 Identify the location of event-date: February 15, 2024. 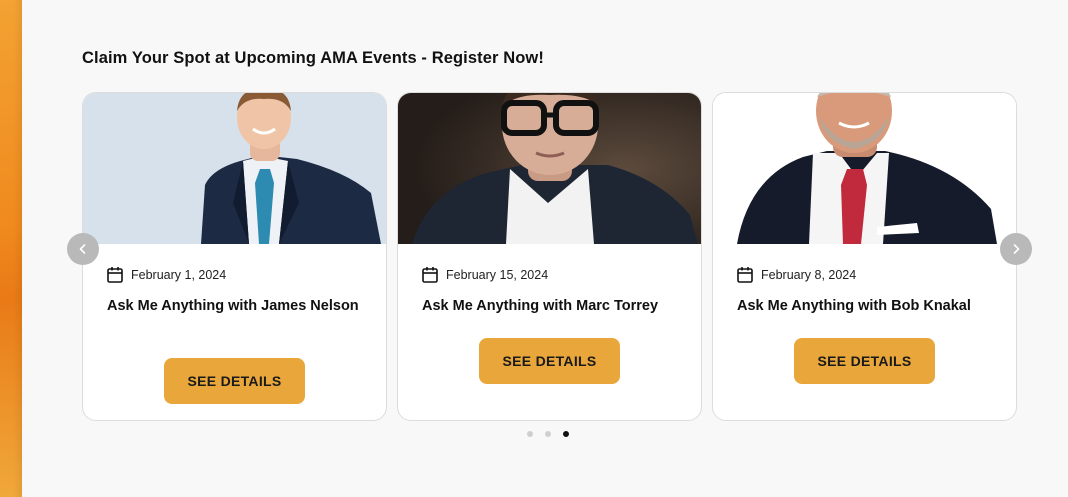
(485, 274).